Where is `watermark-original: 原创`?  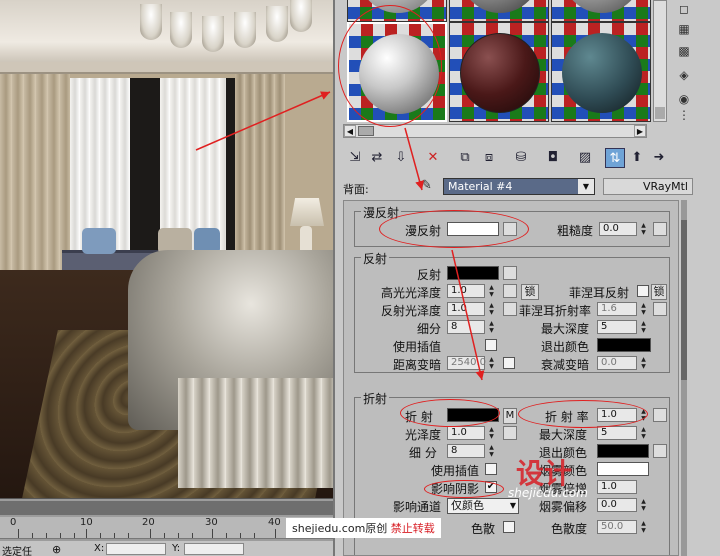 watermark-original: 原创 is located at coordinates (376, 528).